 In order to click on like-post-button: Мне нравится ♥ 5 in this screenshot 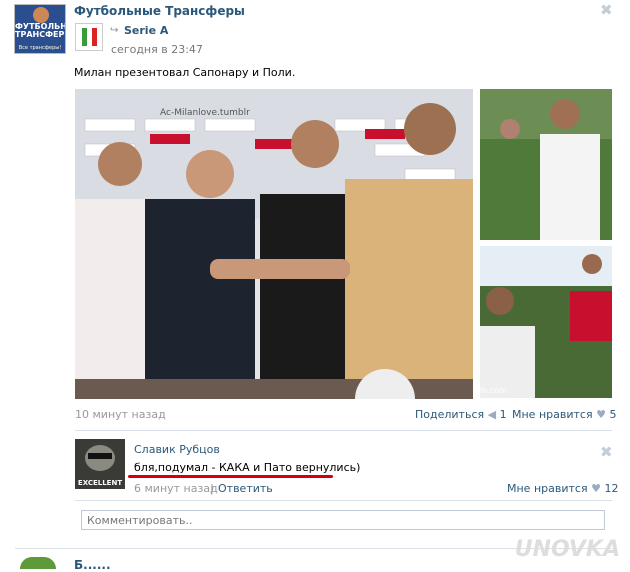, I will do `click(564, 414)`.